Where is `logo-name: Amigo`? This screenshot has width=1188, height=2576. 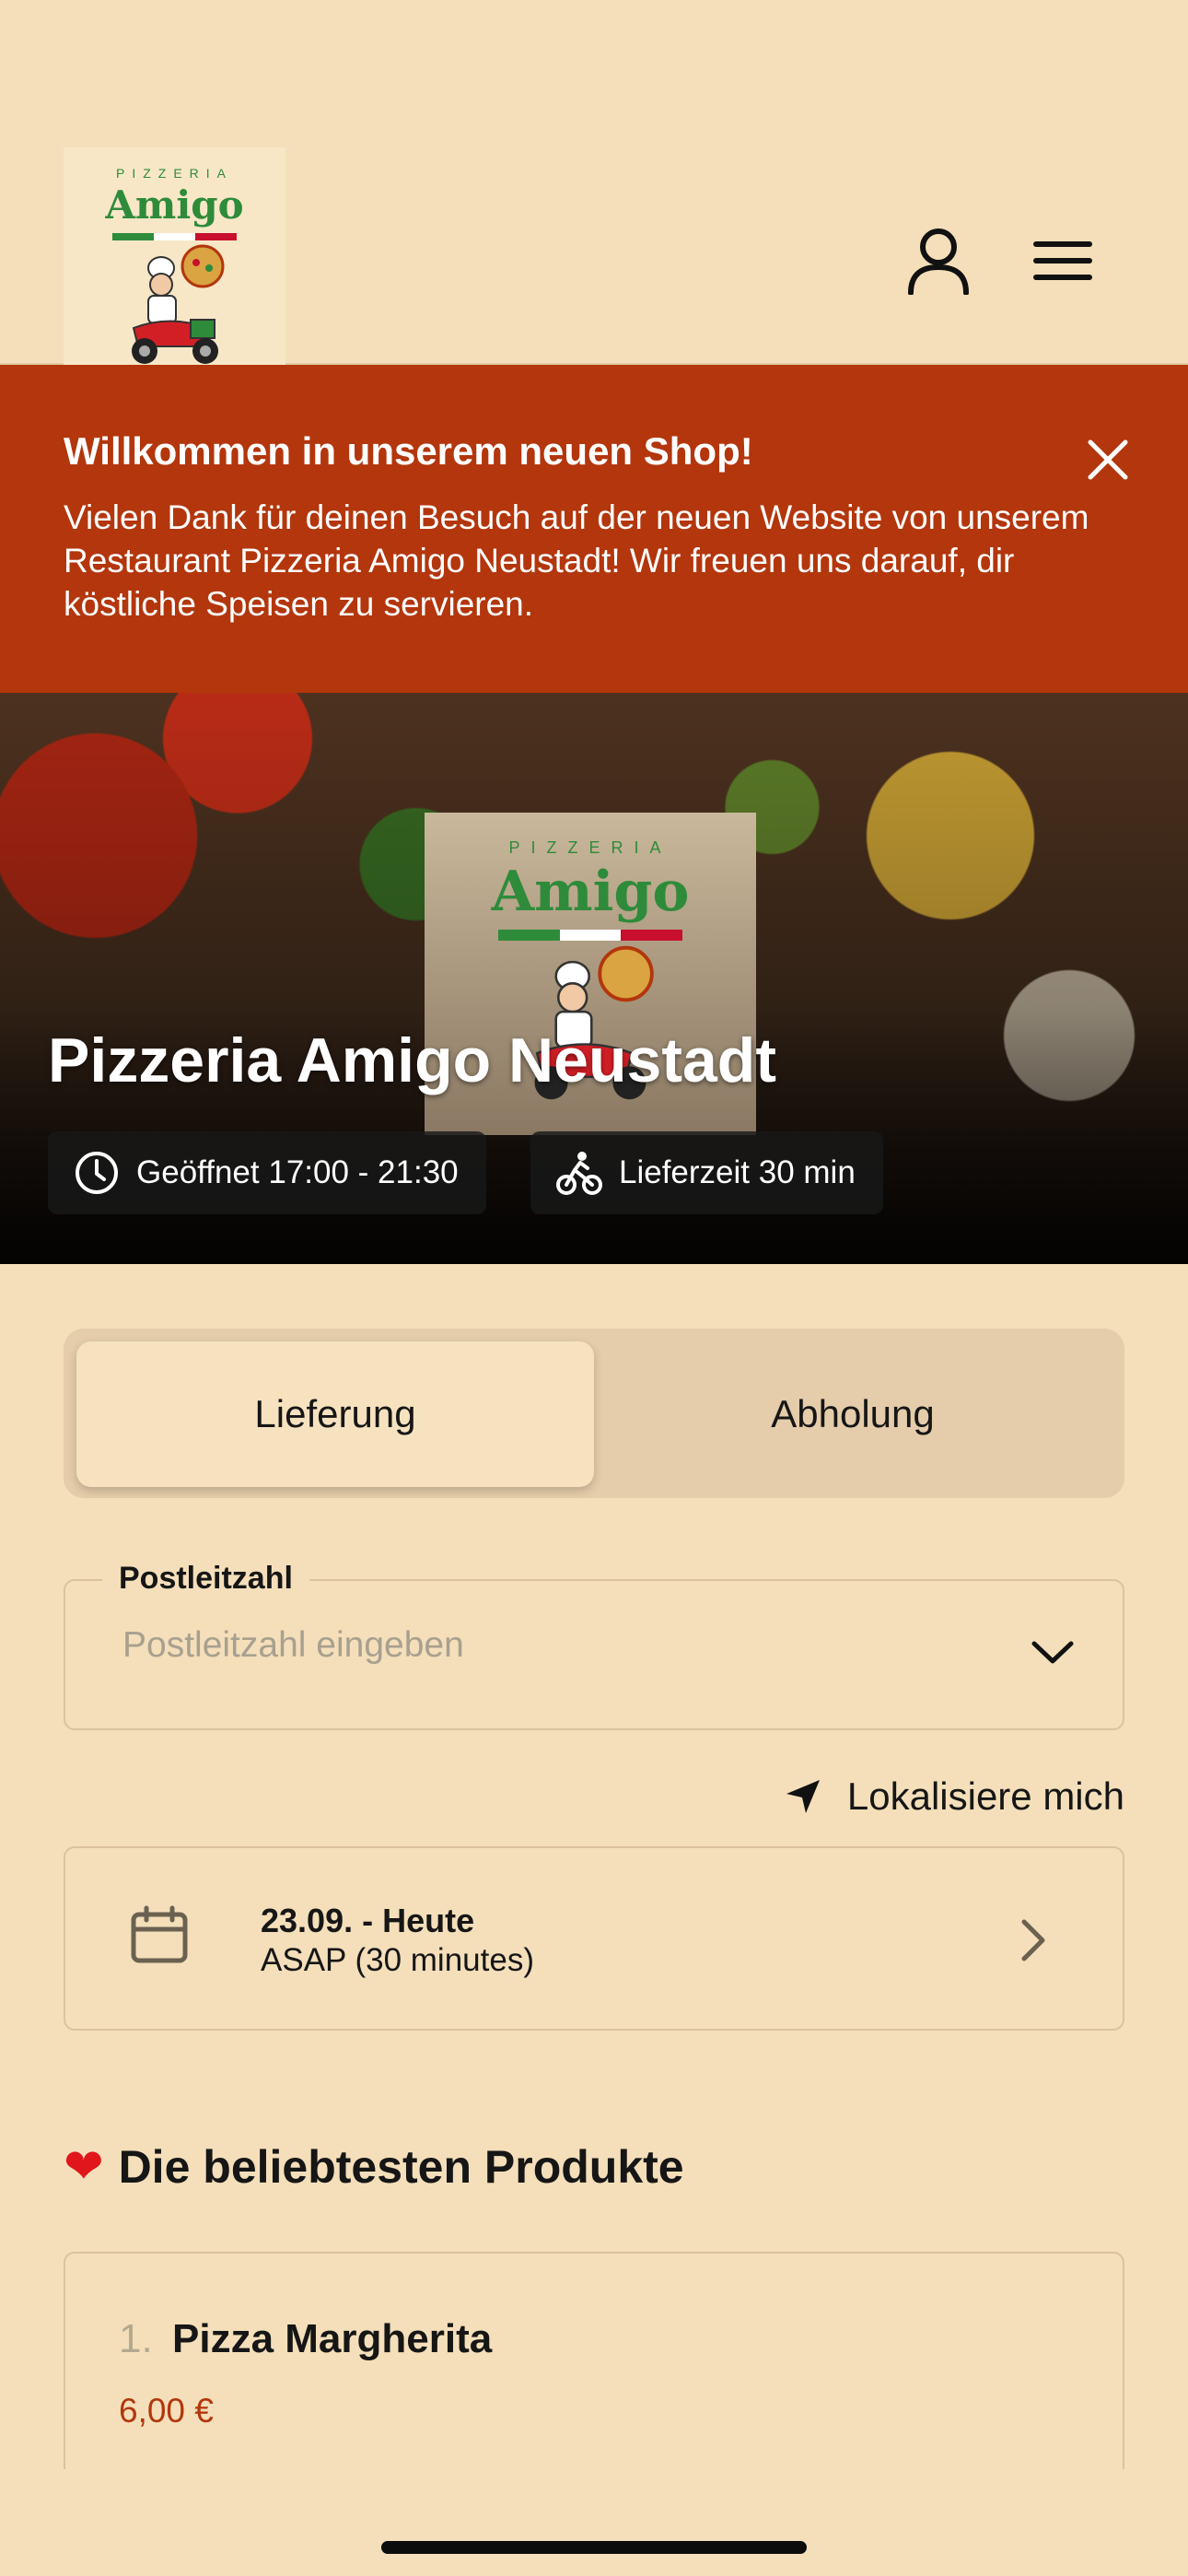
logo-name: Amigo is located at coordinates (174, 205).